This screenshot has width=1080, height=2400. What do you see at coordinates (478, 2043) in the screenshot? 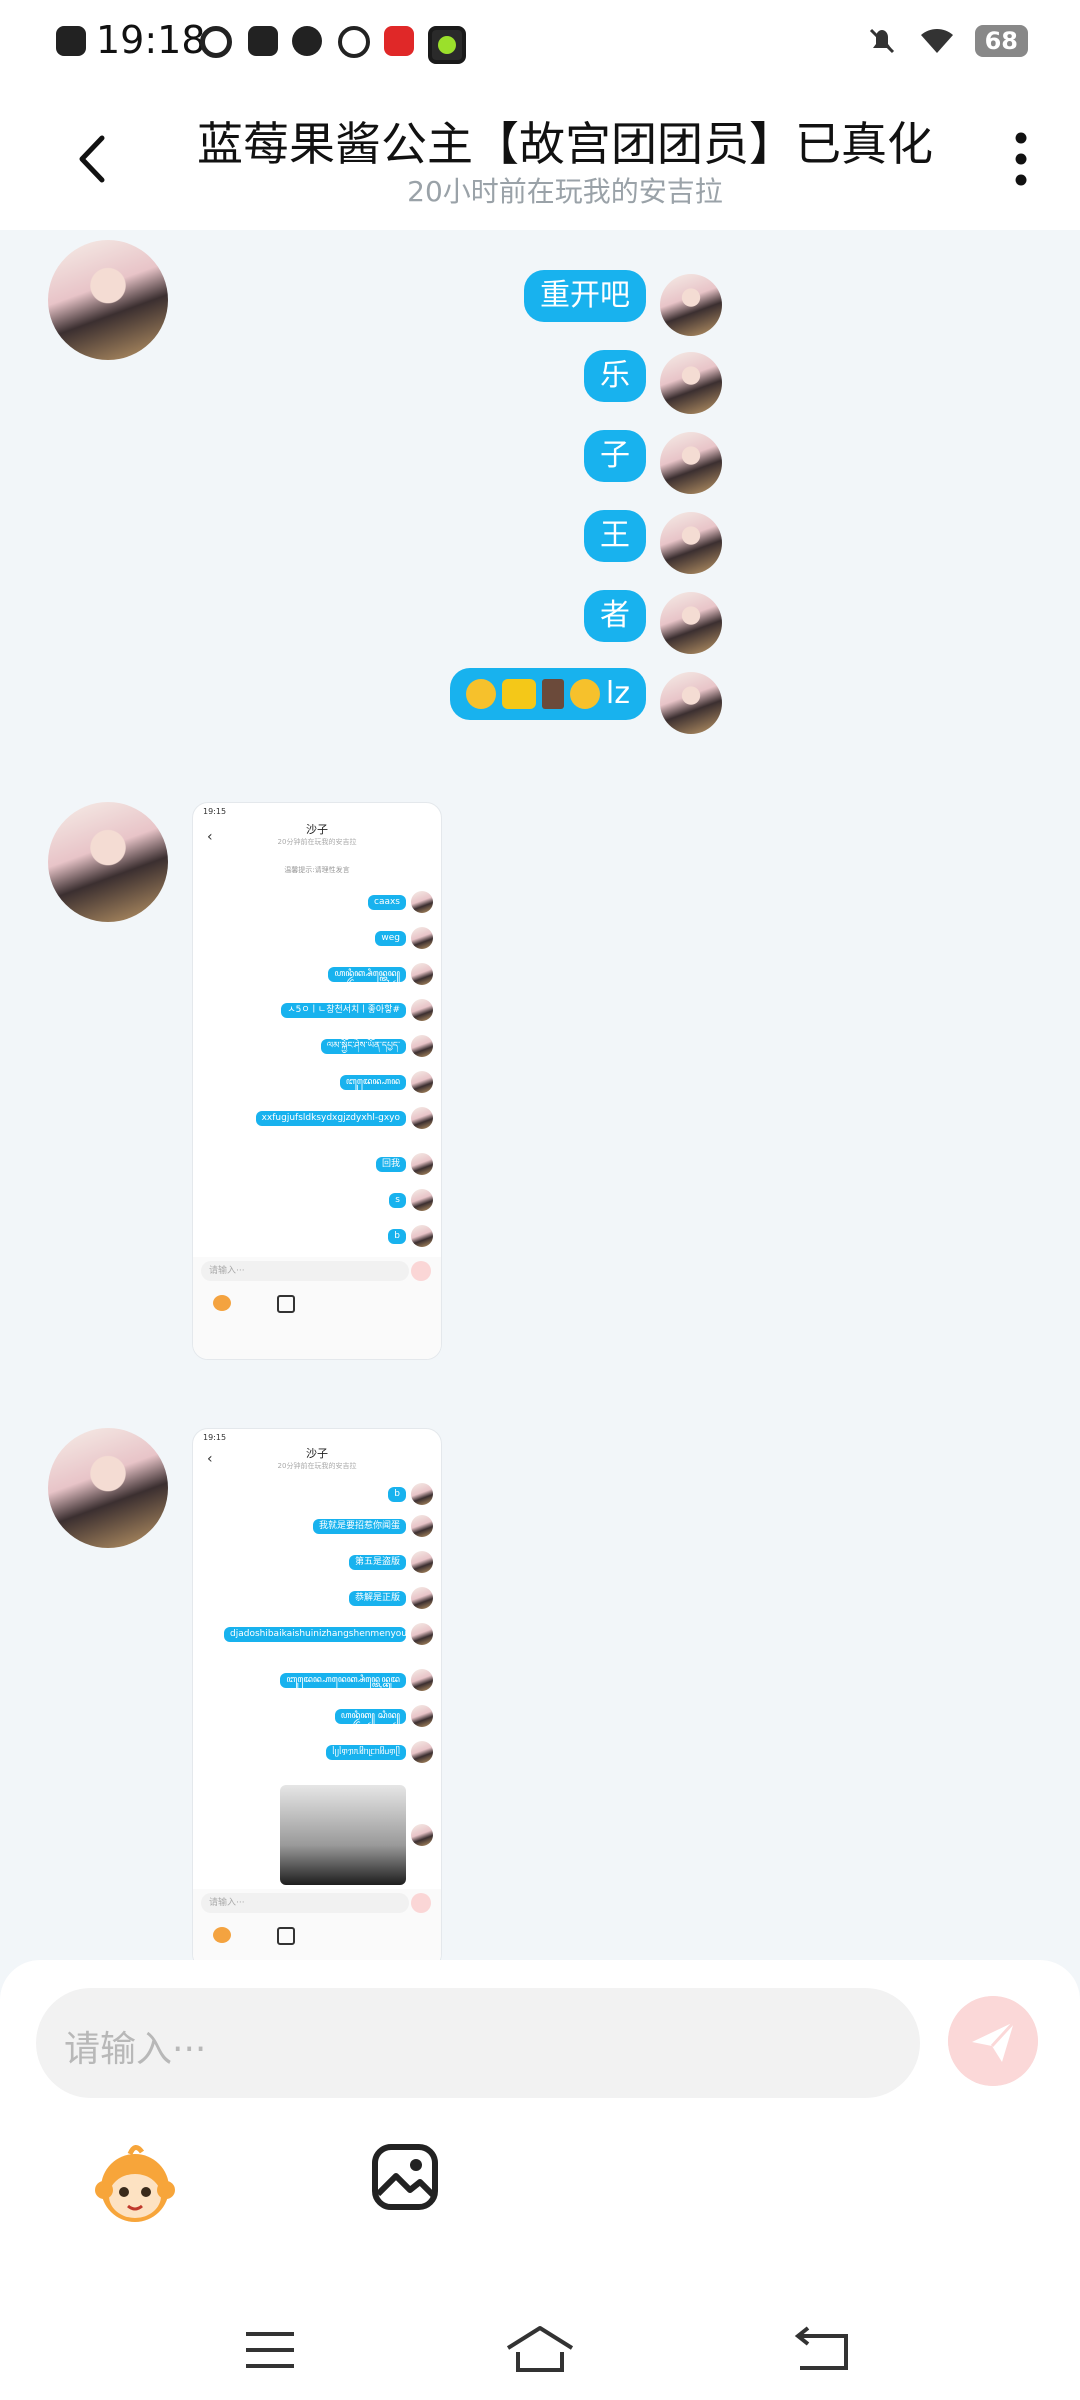
I see `message-input: 请输入···` at bounding box center [478, 2043].